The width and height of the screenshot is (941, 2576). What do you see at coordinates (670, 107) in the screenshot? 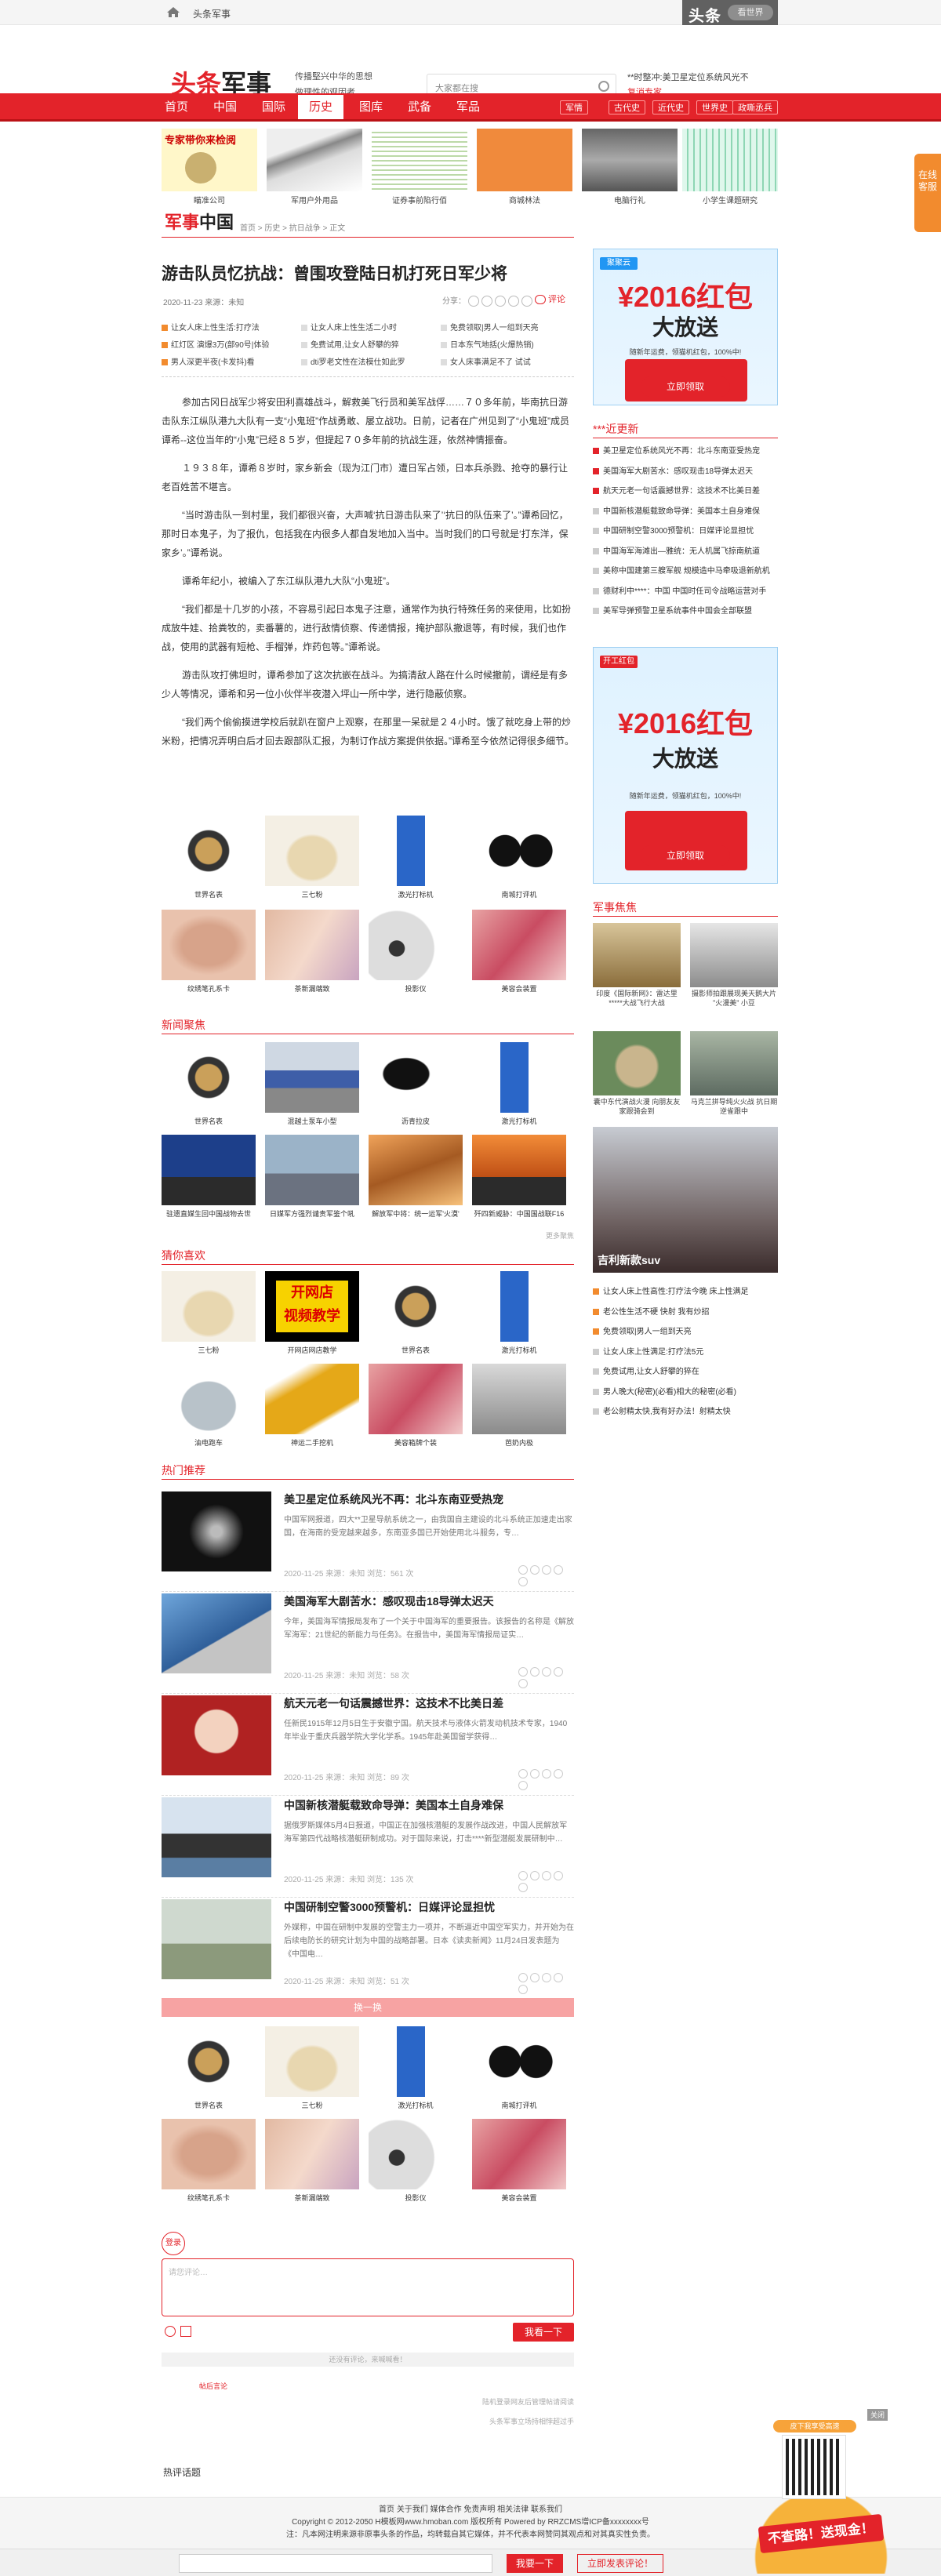
I see `nav-sub-item: 近代史` at bounding box center [670, 107].